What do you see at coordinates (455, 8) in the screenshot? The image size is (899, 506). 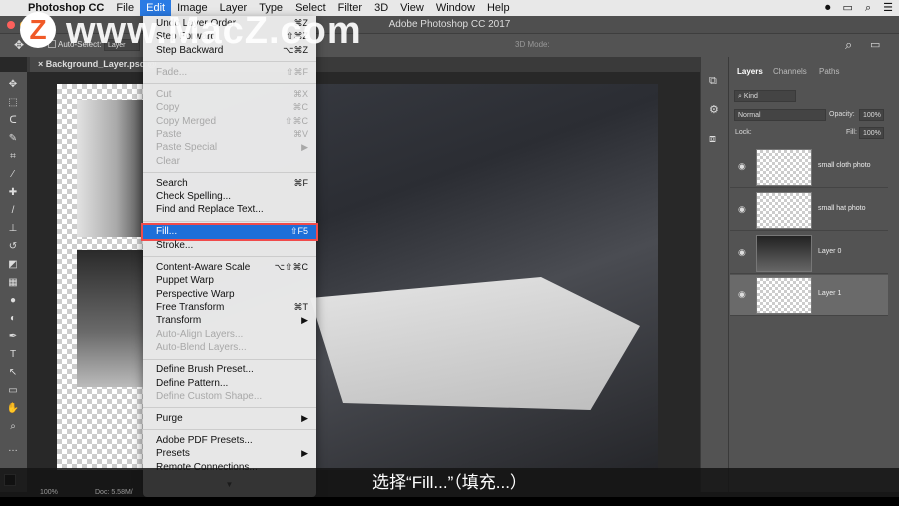 I see `menu-window: Window` at bounding box center [455, 8].